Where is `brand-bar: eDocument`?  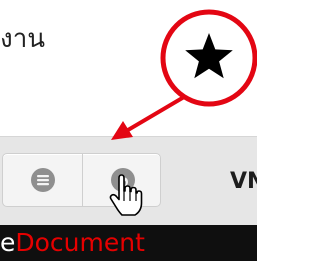
brand-bar: eDocument is located at coordinates (128, 243).